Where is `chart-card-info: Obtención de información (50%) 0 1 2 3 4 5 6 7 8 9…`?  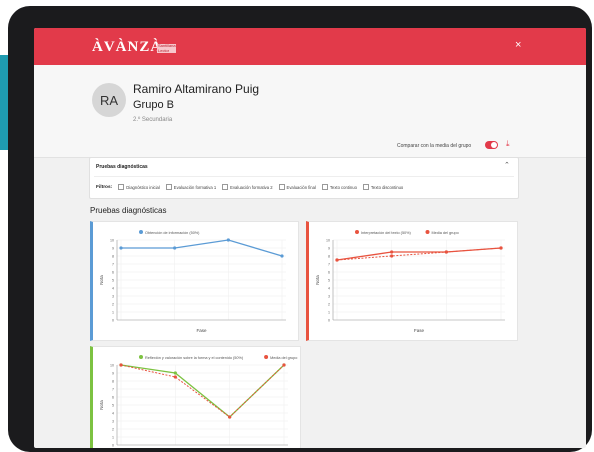 chart-card-info: Obtención de información (50%) 0 1 2 3 4 5 6 7 8 9… is located at coordinates (194, 281).